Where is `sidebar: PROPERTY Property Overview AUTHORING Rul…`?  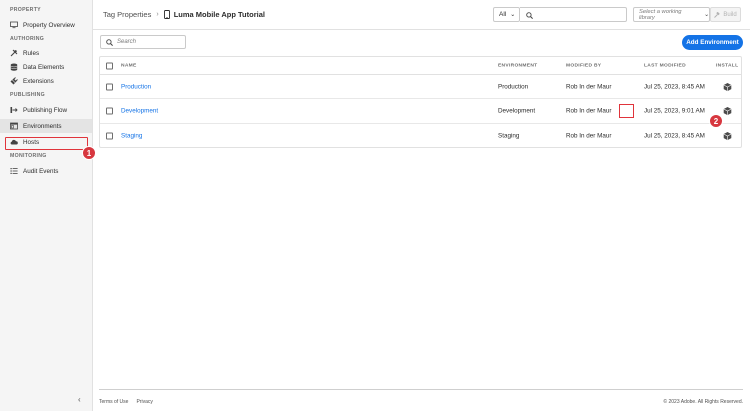 sidebar: PROPERTY Property Overview AUTHORING Rul… is located at coordinates (46, 205).